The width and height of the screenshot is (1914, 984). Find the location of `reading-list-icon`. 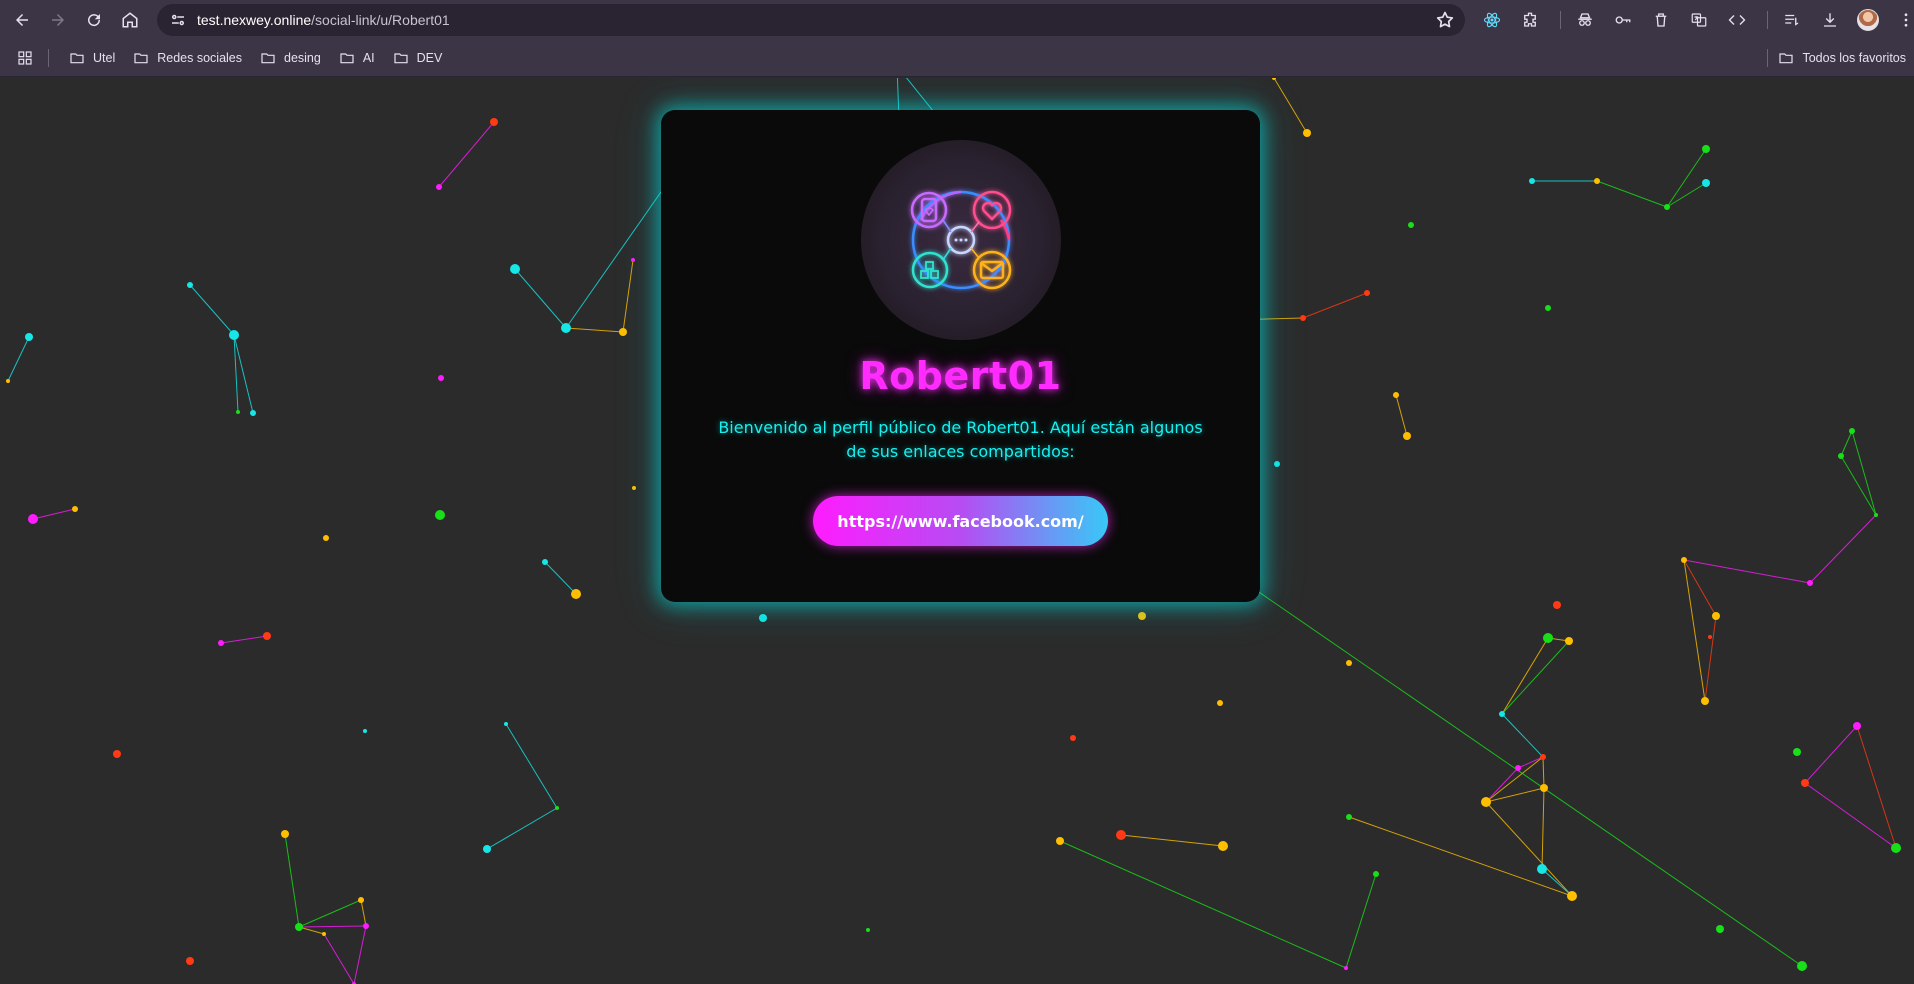

reading-list-icon is located at coordinates (1792, 20).